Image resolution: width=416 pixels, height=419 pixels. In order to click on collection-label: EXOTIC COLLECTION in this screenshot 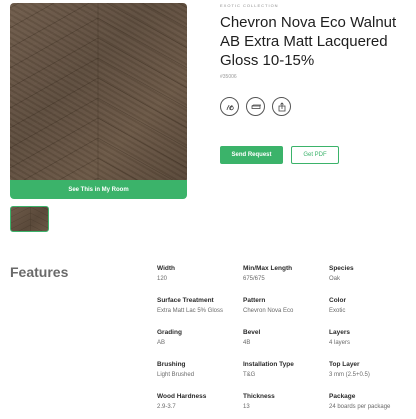, I will do `click(249, 5)`.